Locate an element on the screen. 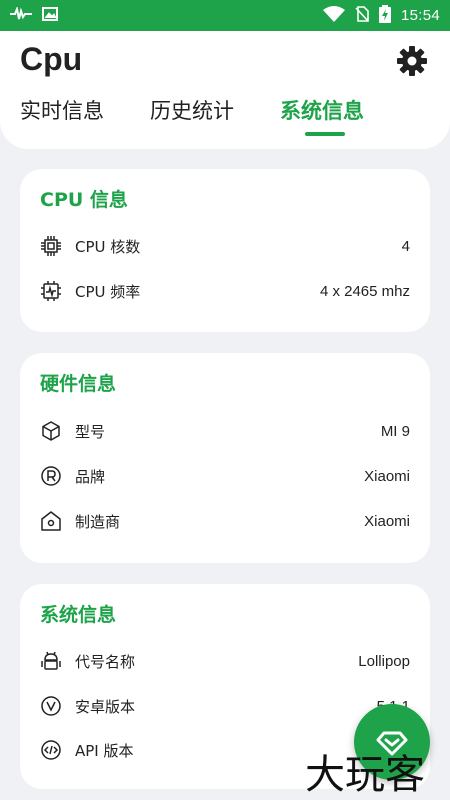 This screenshot has height=800, width=450. row-label: 品牌 is located at coordinates (90, 476).